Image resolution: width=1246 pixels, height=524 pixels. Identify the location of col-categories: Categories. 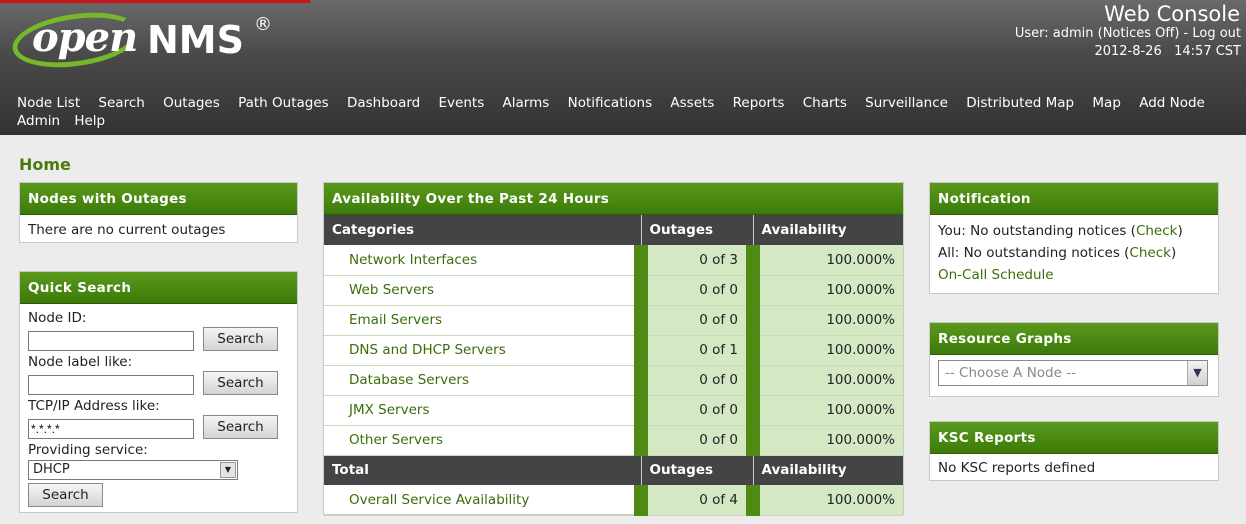
(483, 230).